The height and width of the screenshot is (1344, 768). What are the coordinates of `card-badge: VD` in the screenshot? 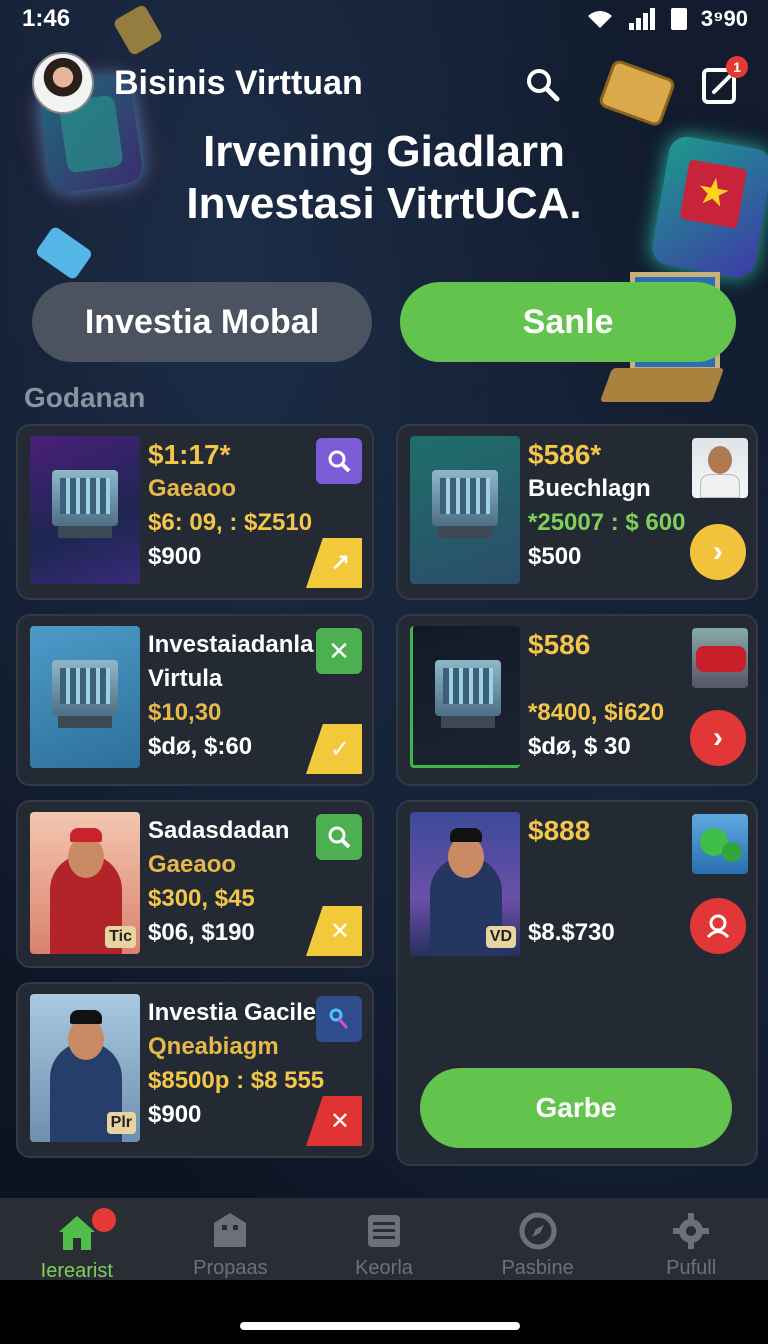 It's located at (500, 937).